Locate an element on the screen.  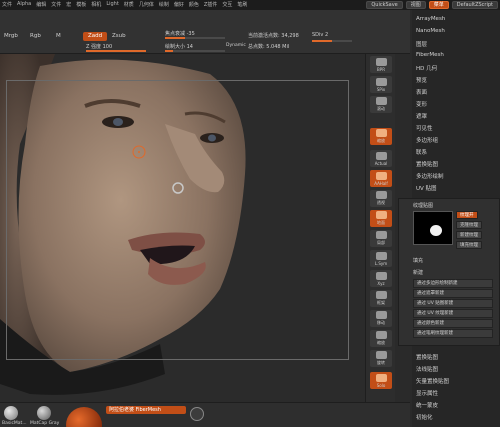
panel-item-visibility: 可见性 is located at coordinates (424, 128).